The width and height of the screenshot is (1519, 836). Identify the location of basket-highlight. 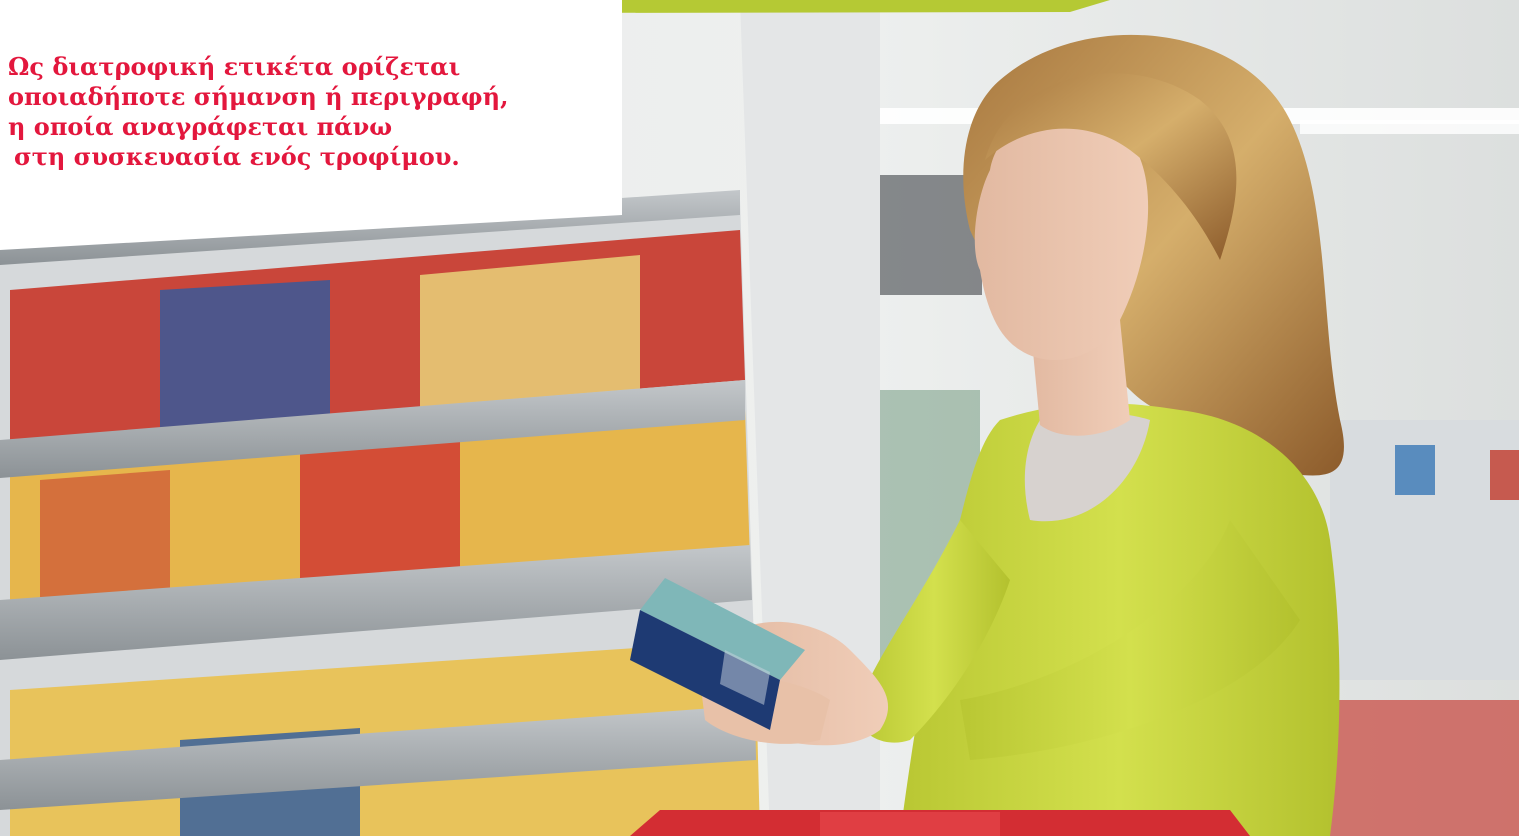
(910, 824).